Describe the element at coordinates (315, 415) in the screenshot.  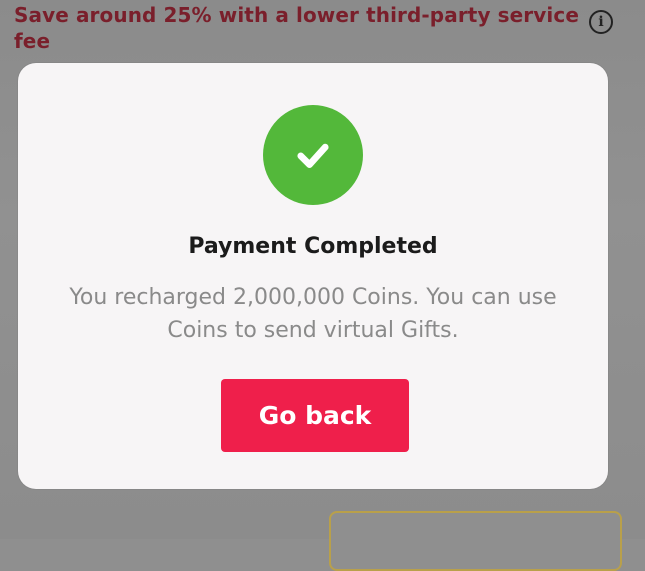
I see `go-back-button: Go back` at that location.